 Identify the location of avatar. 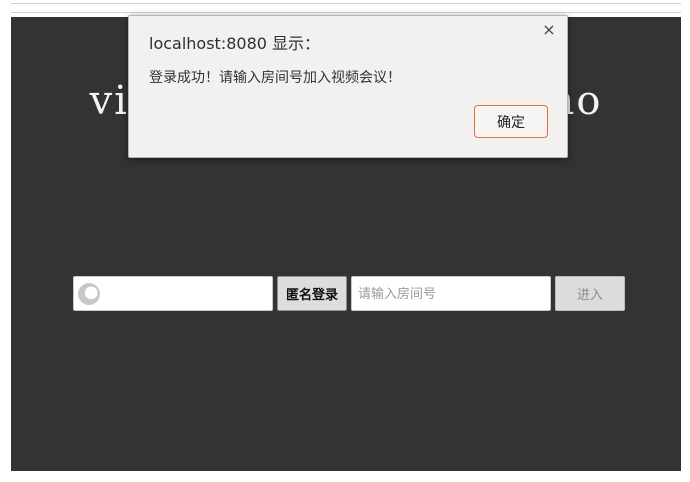
(89, 294).